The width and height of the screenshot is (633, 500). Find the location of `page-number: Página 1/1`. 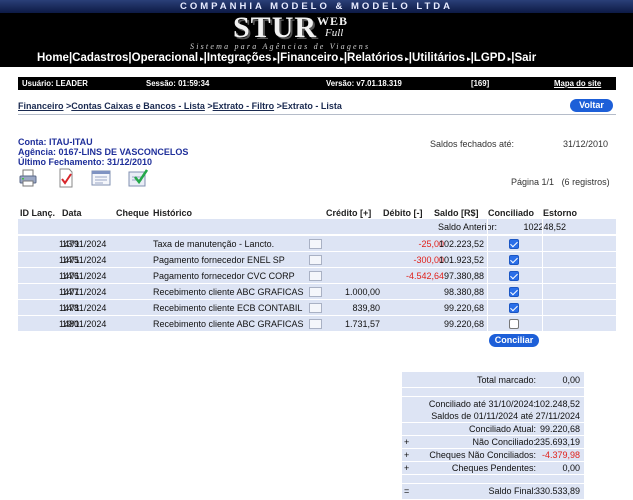

page-number: Página 1/1 is located at coordinates (533, 182).